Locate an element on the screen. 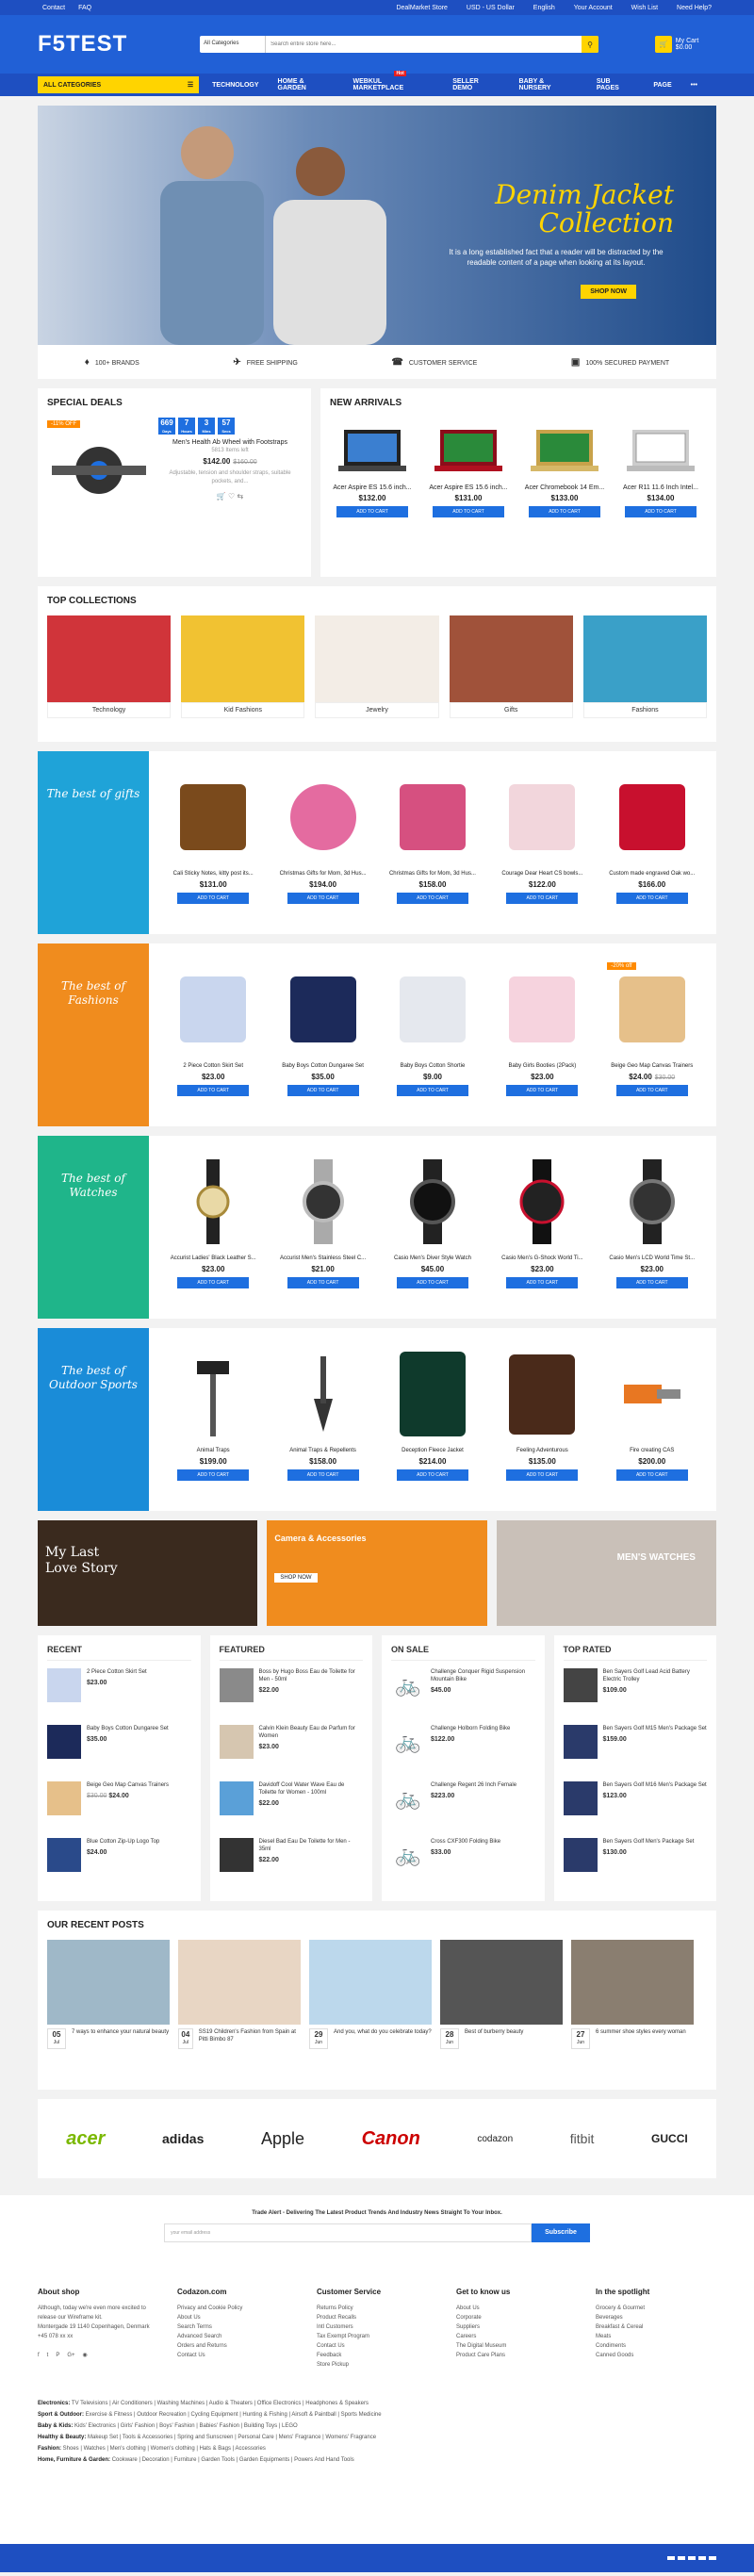 This screenshot has height=2576, width=754. promo-watches-banner: MEN'S WATCHES is located at coordinates (606, 1573).